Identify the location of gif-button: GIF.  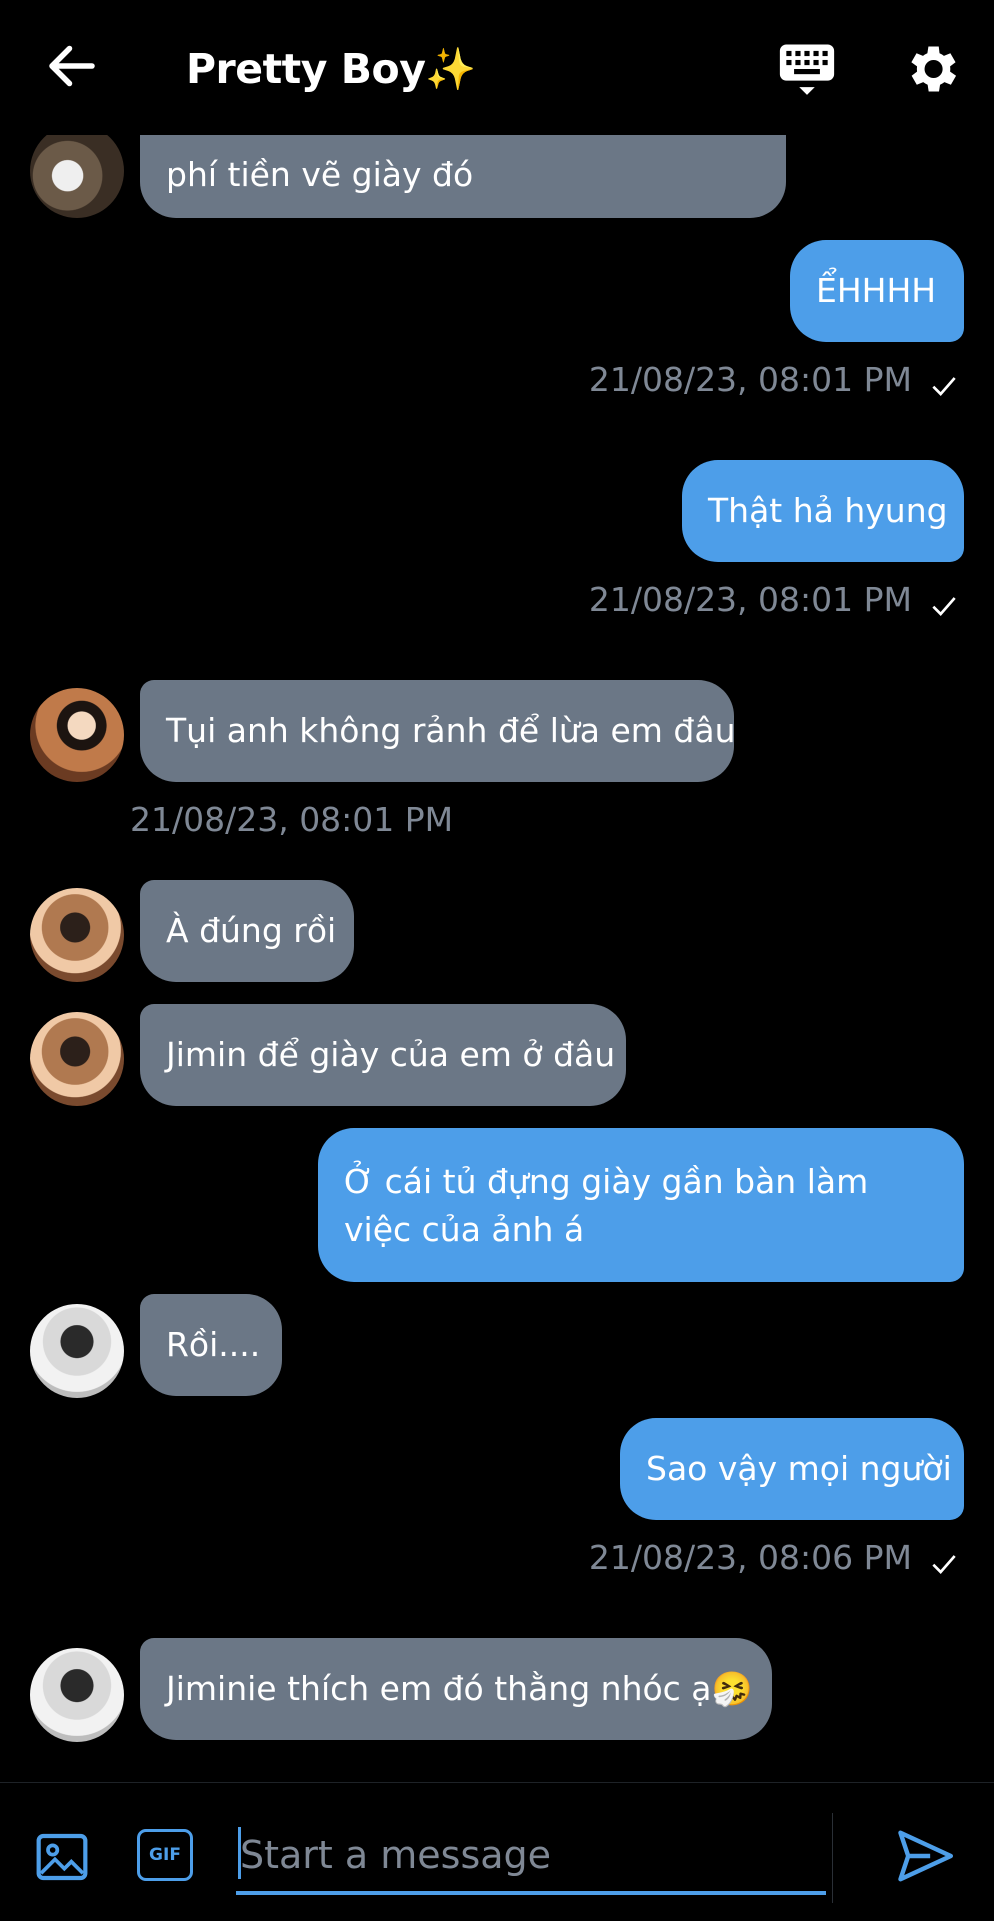
(165, 1855).